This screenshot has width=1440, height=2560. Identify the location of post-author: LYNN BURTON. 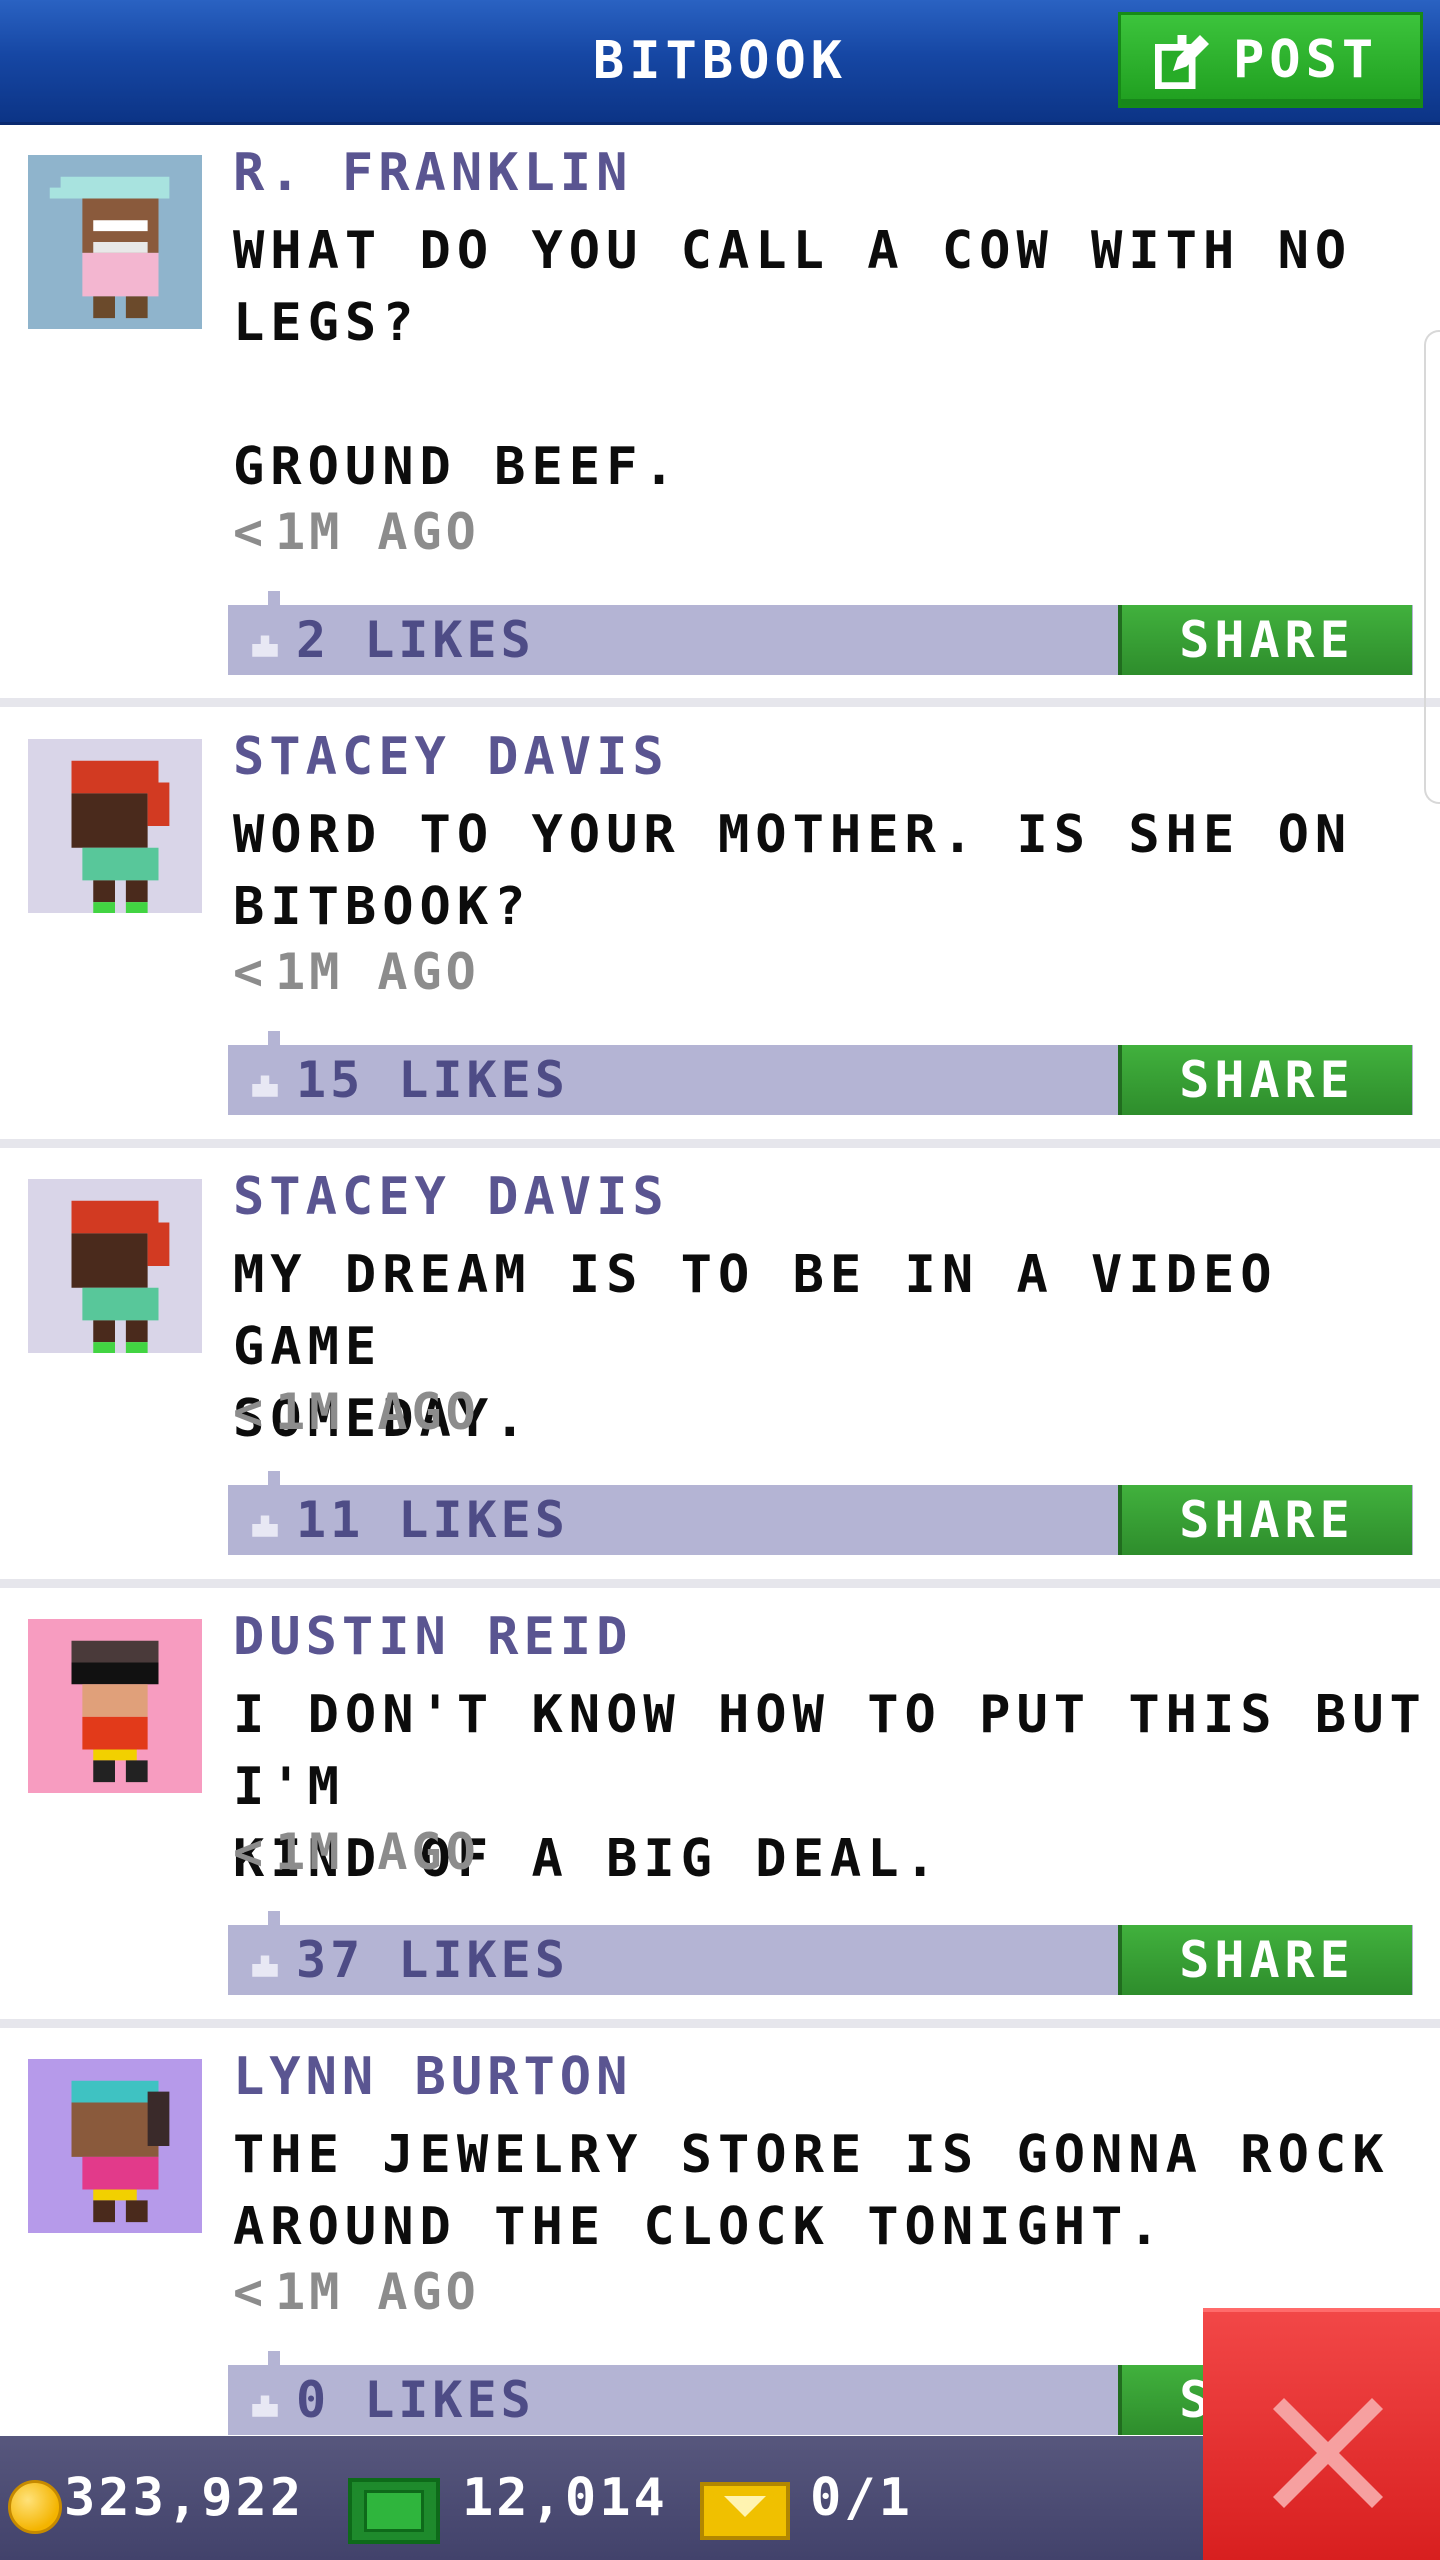
(432, 2077).